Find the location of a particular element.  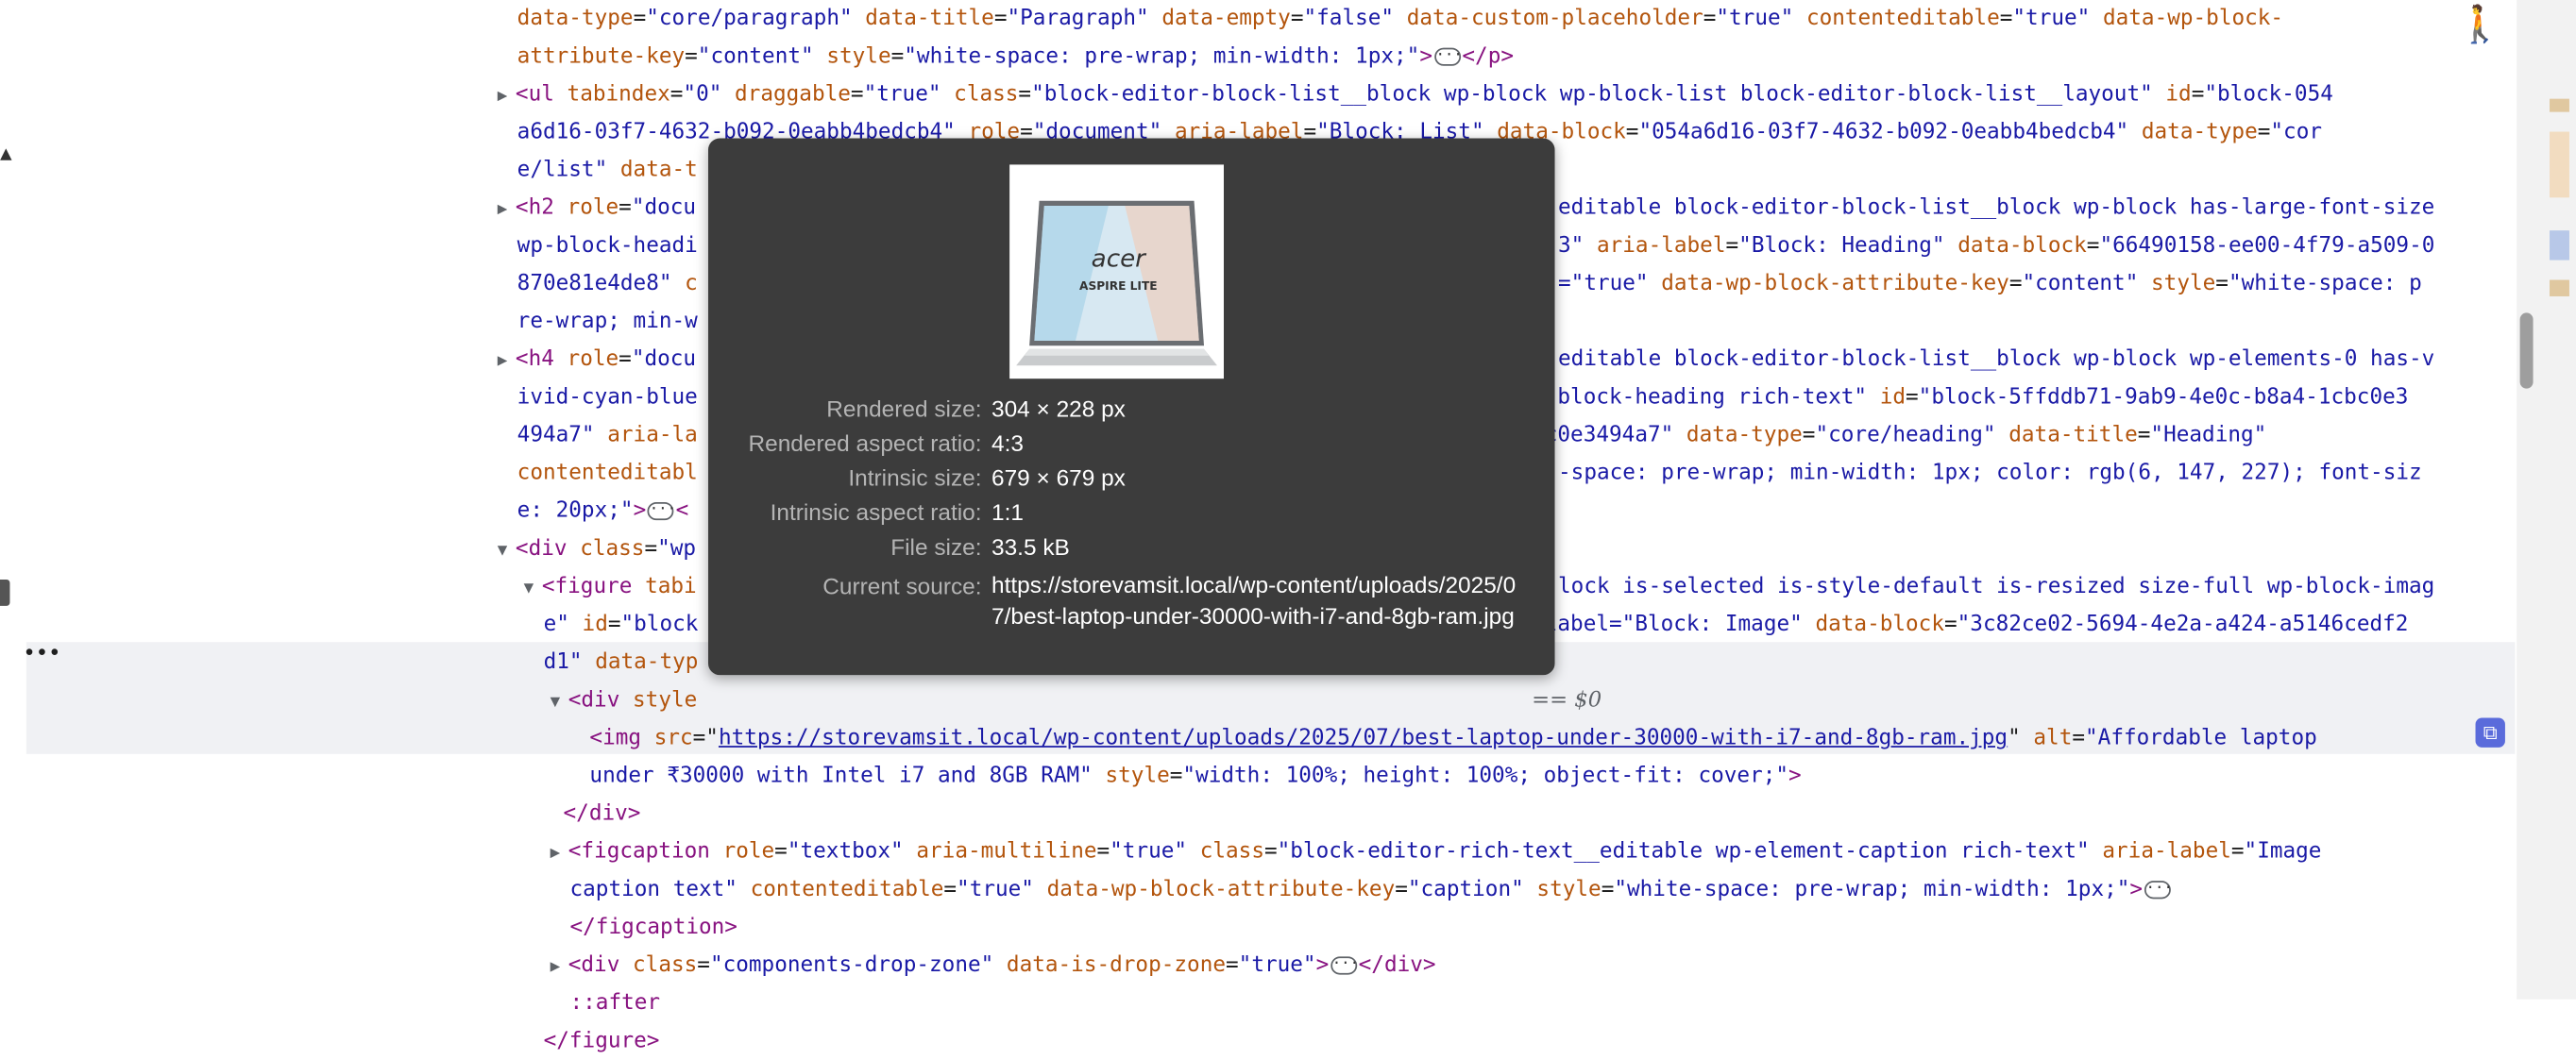

dom-line: wp-block-headi is located at coordinates (607, 246).